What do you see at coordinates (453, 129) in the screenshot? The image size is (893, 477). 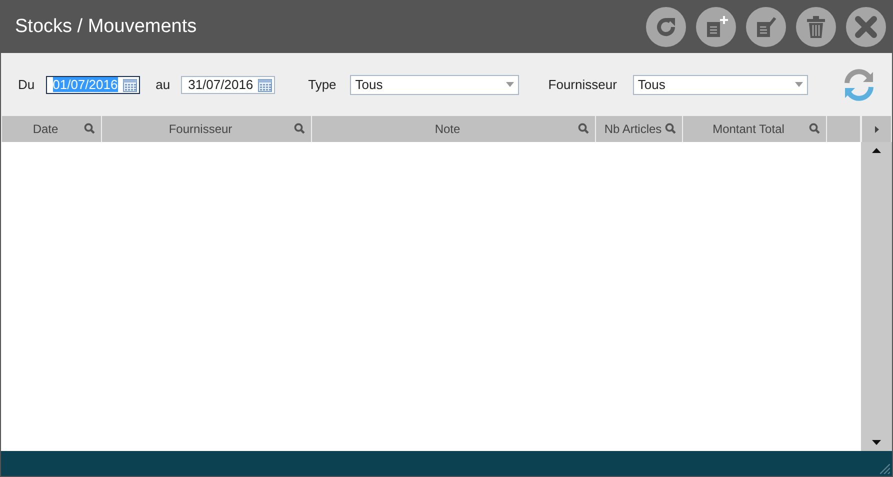 I see `column-header: Note` at bounding box center [453, 129].